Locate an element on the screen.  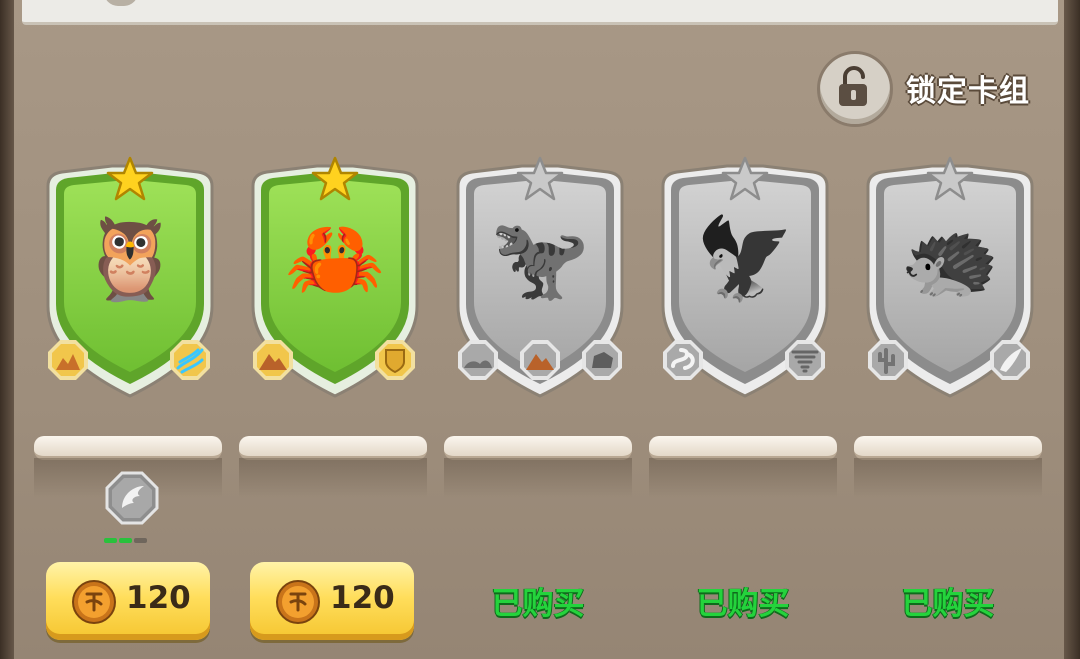
lock-deck-button is located at coordinates (855, 89).